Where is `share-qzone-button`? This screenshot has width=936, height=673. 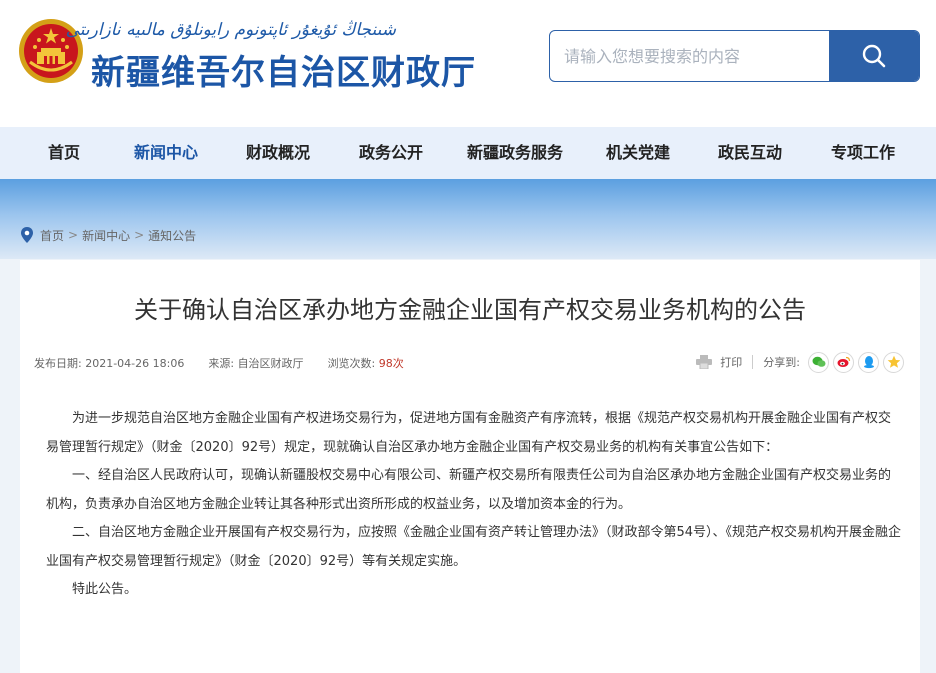 share-qzone-button is located at coordinates (893, 362).